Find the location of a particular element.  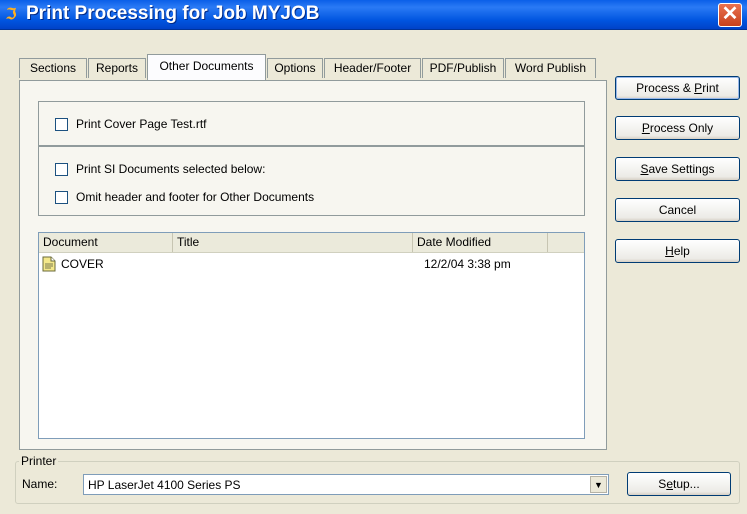

column-header-title: Title is located at coordinates (293, 242).